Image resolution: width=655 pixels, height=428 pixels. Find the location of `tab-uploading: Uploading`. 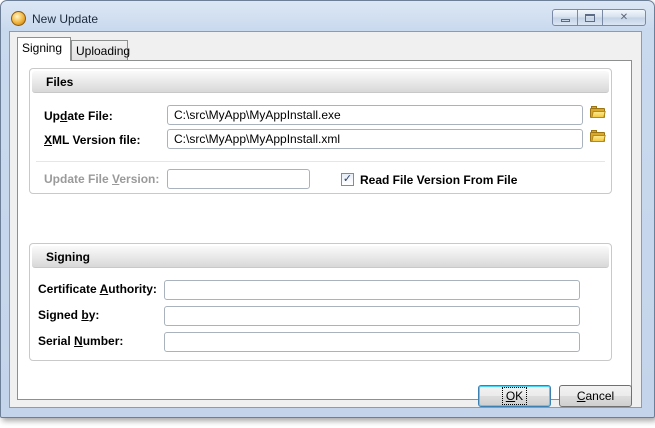

tab-uploading: Uploading is located at coordinates (101, 51).